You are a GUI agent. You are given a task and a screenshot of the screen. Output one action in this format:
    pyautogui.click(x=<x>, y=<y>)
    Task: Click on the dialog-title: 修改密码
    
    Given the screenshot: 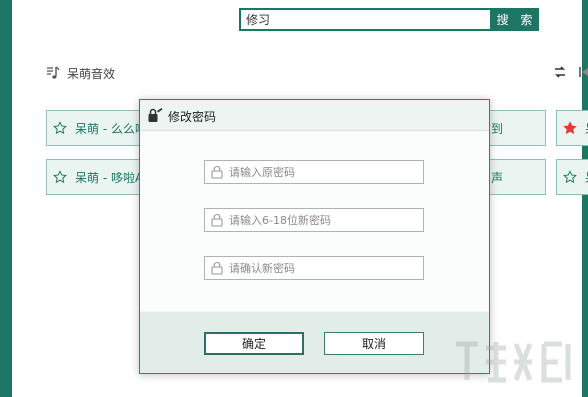 What is the action you would take?
    pyautogui.click(x=192, y=117)
    